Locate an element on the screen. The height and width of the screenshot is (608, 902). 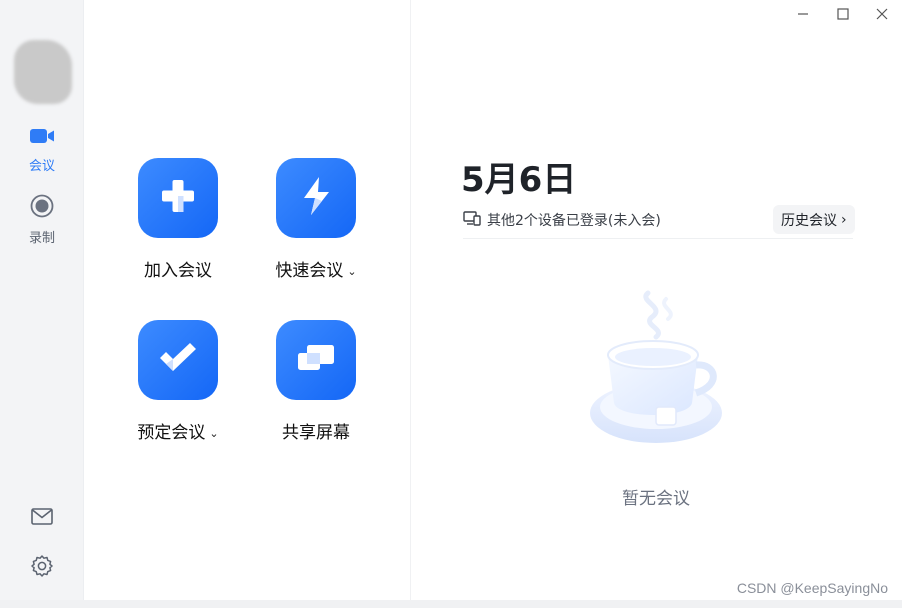
record-icon is located at coordinates (42, 208).